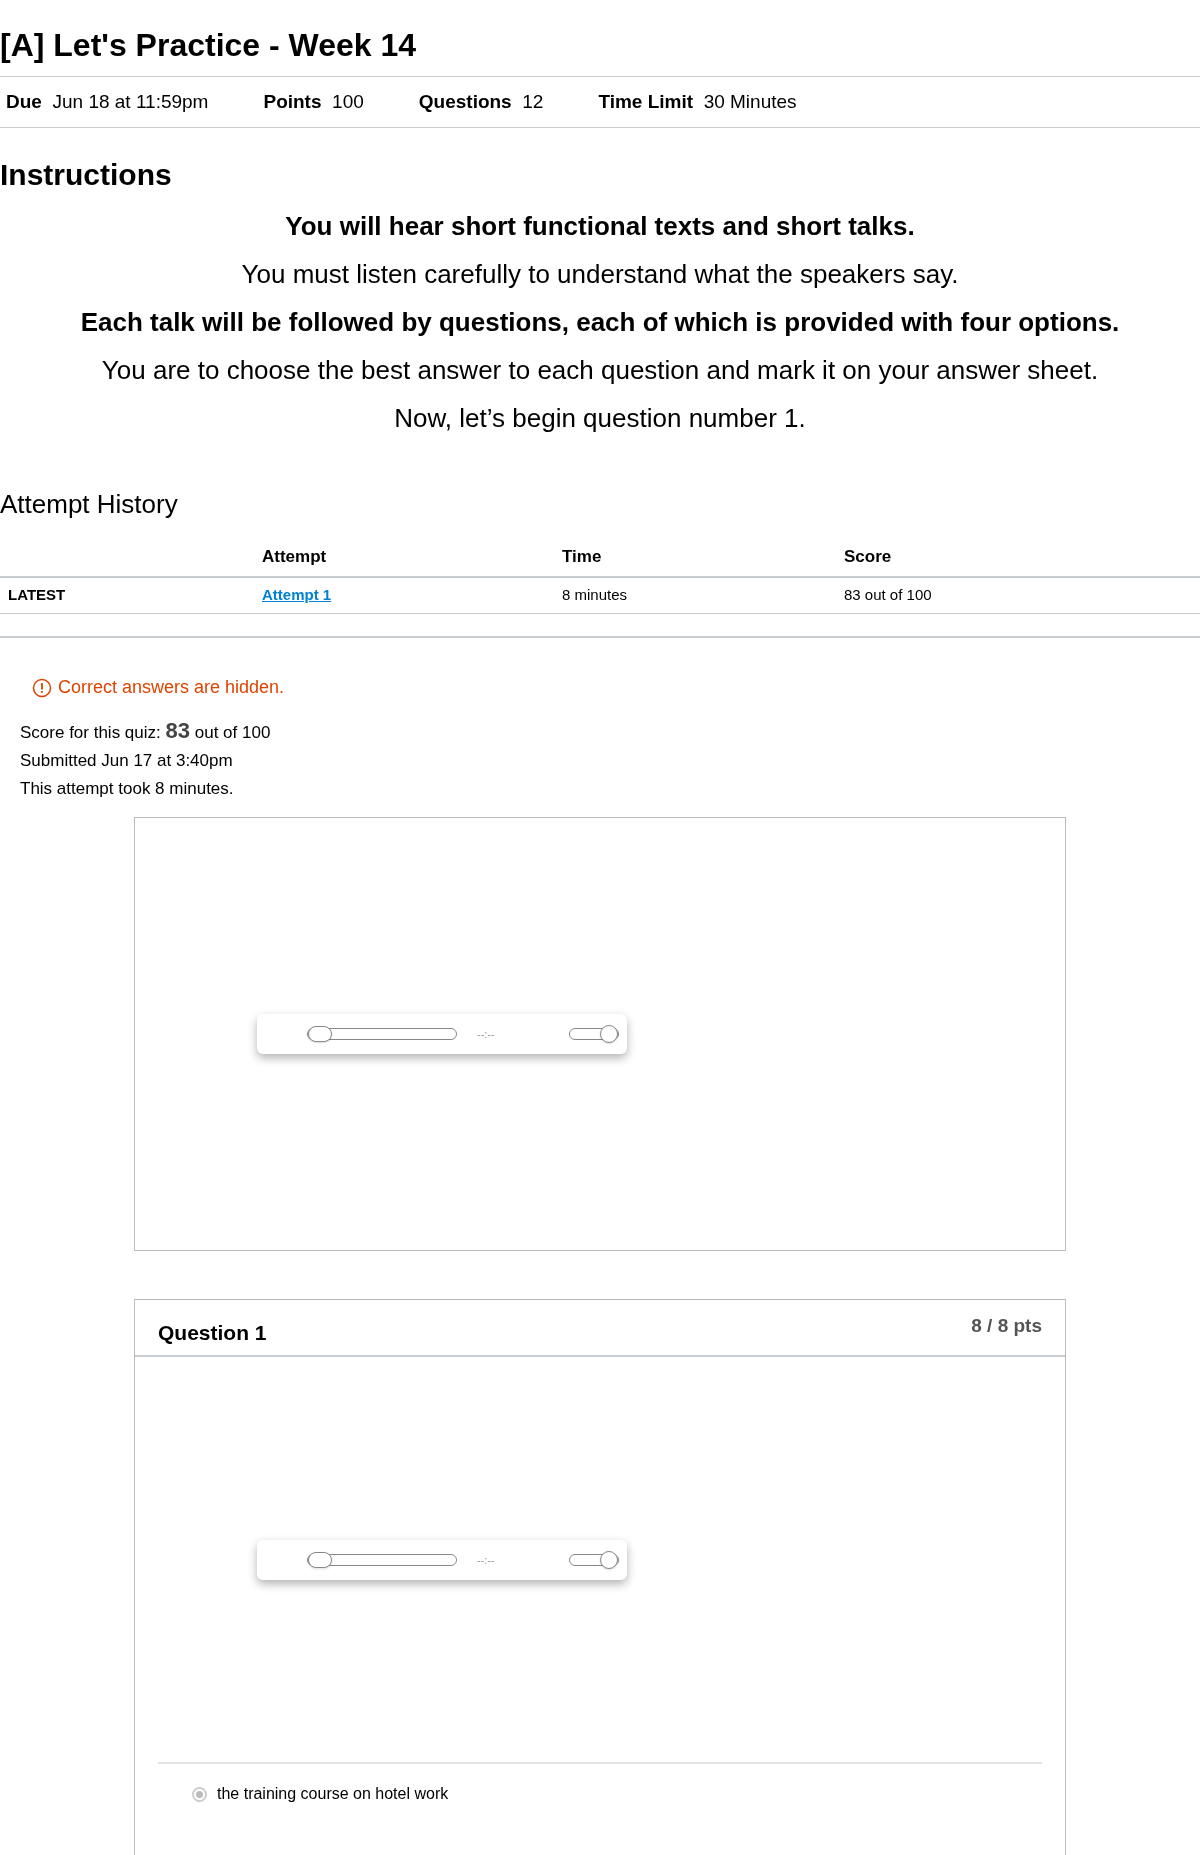  What do you see at coordinates (703, 557) in the screenshot?
I see `column-header: Time` at bounding box center [703, 557].